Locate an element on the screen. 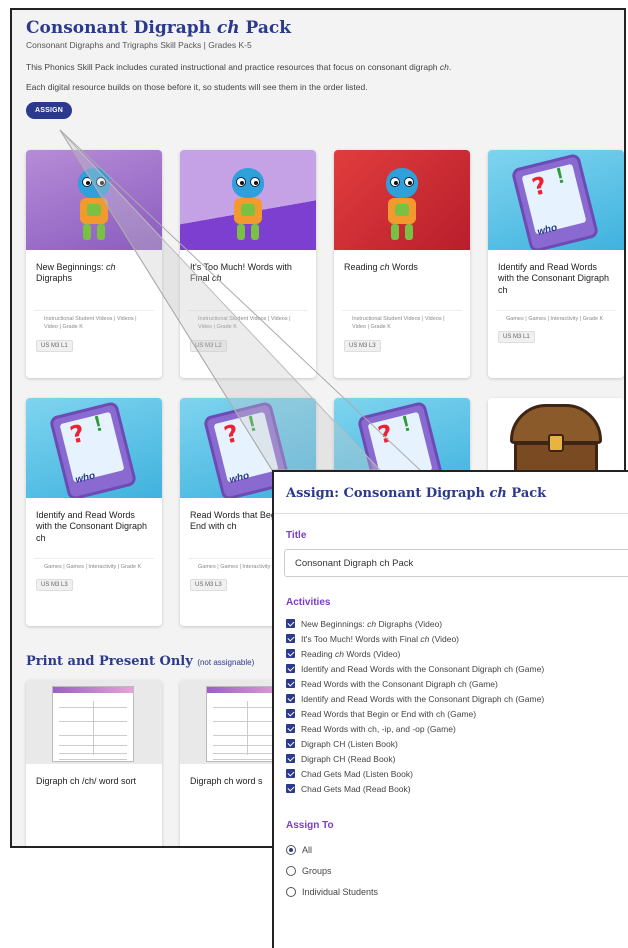 Image resolution: width=628 pixels, height=948 pixels. activity-label: Chad Gets Mad (Listen Book) is located at coordinates (357, 773).